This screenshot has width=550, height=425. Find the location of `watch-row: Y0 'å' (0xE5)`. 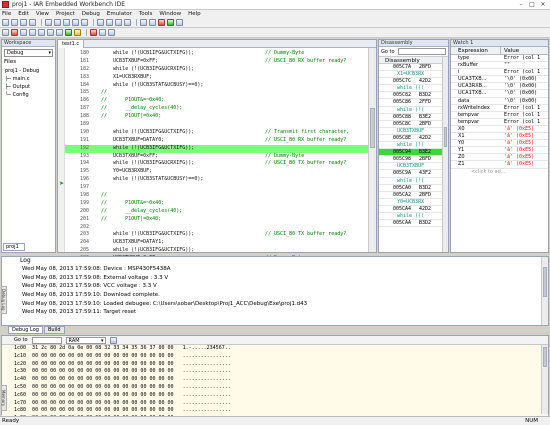

watch-row: Y0 'å' (0xE5) is located at coordinates (499, 144).